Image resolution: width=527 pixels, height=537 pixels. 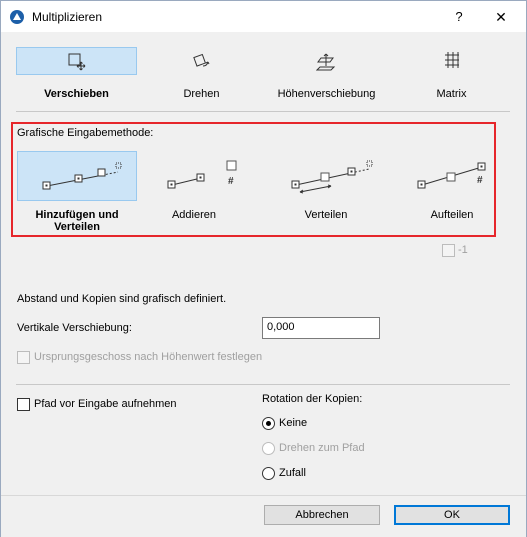 What do you see at coordinates (451, 76) in the screenshot?
I see `tab-matrix: Matrix` at bounding box center [451, 76].